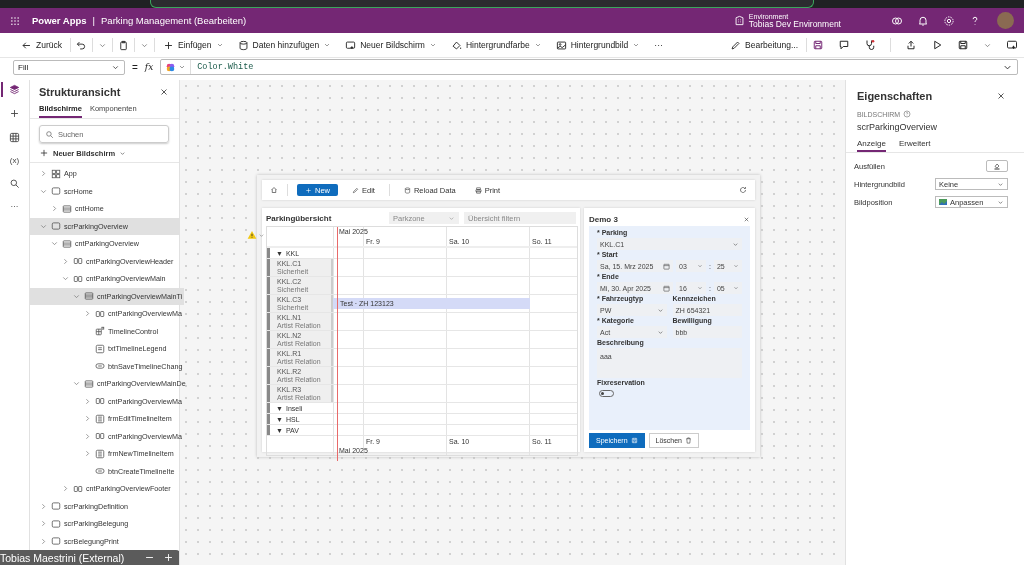  I want to click on panel-title: Strukturansicht, so click(80, 92).